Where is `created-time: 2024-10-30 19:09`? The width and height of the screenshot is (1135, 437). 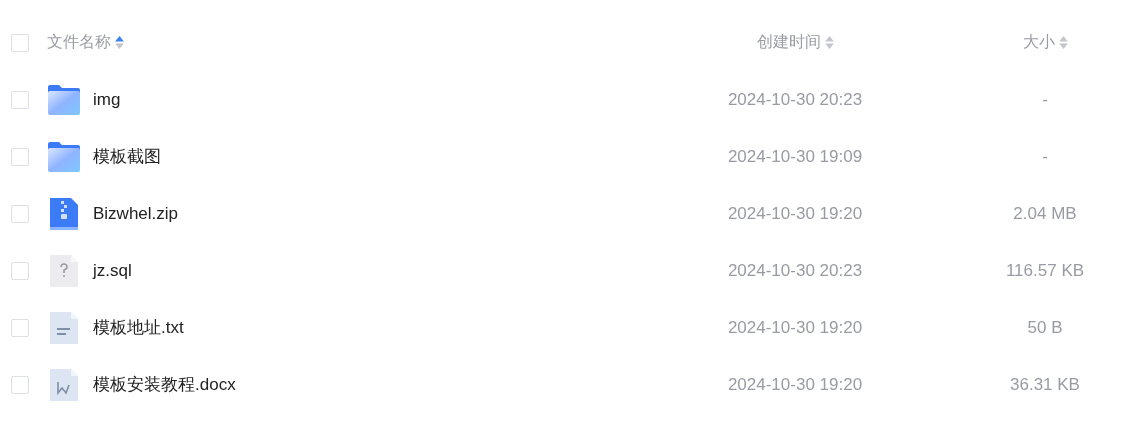 created-time: 2024-10-30 19:09 is located at coordinates (795, 156).